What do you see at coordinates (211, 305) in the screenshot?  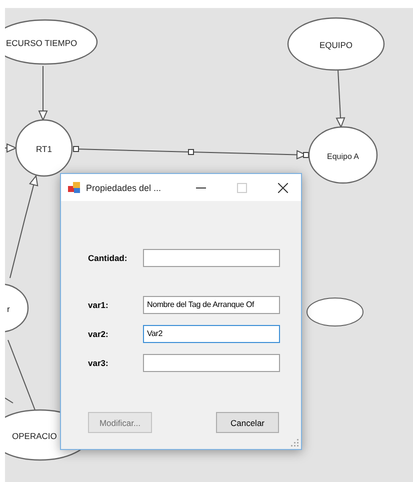 I see `input-field: Nombre del Tag de Arranque Of` at bounding box center [211, 305].